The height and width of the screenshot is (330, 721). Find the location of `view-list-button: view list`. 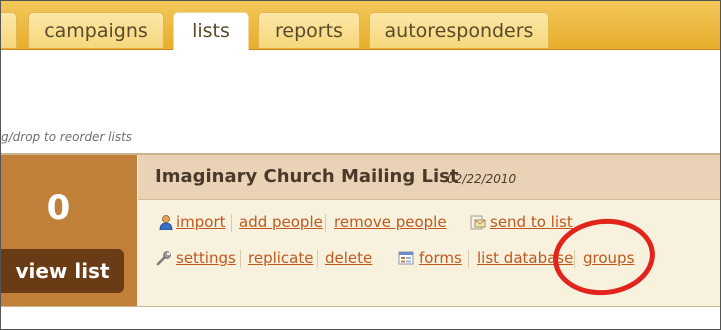

view-list-button: view list is located at coordinates (62, 271).